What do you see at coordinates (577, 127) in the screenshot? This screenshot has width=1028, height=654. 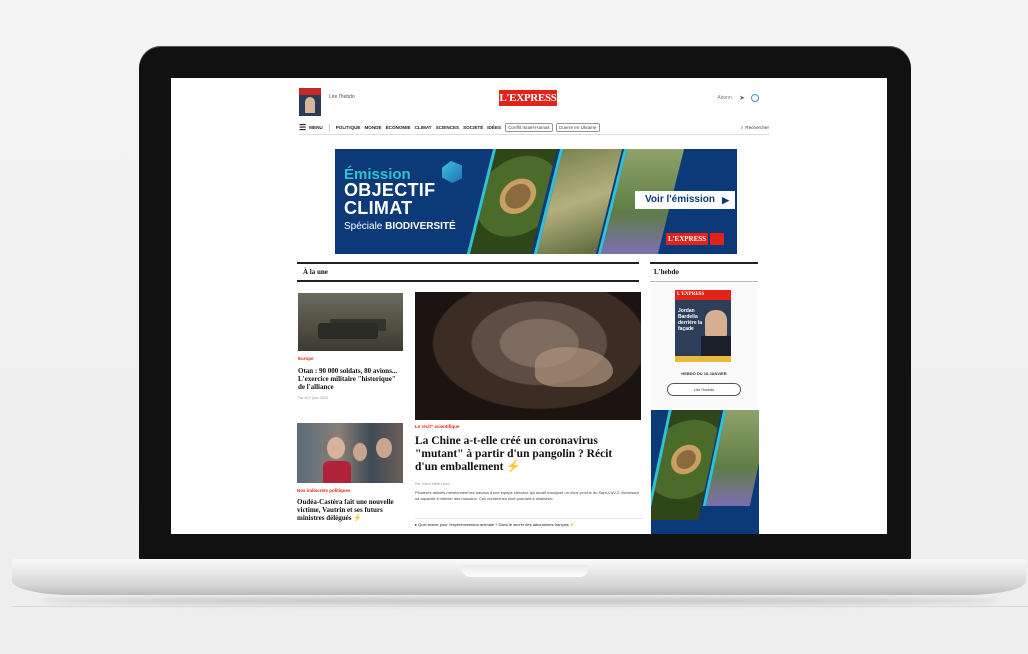 I see `topic-chip-ukraine: Guerre en Ukraine` at bounding box center [577, 127].